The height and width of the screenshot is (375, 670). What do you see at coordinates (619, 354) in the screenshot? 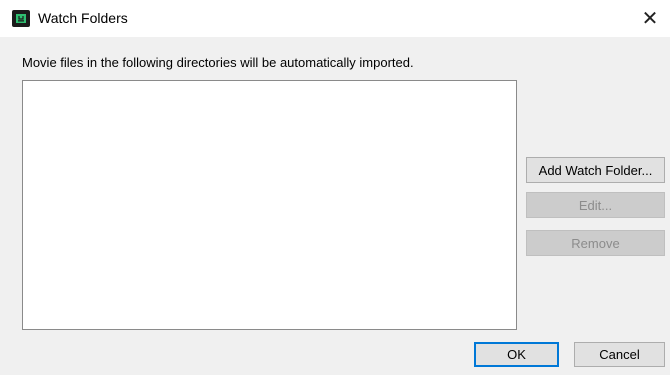
I see `cancel-button: Cancel` at bounding box center [619, 354].